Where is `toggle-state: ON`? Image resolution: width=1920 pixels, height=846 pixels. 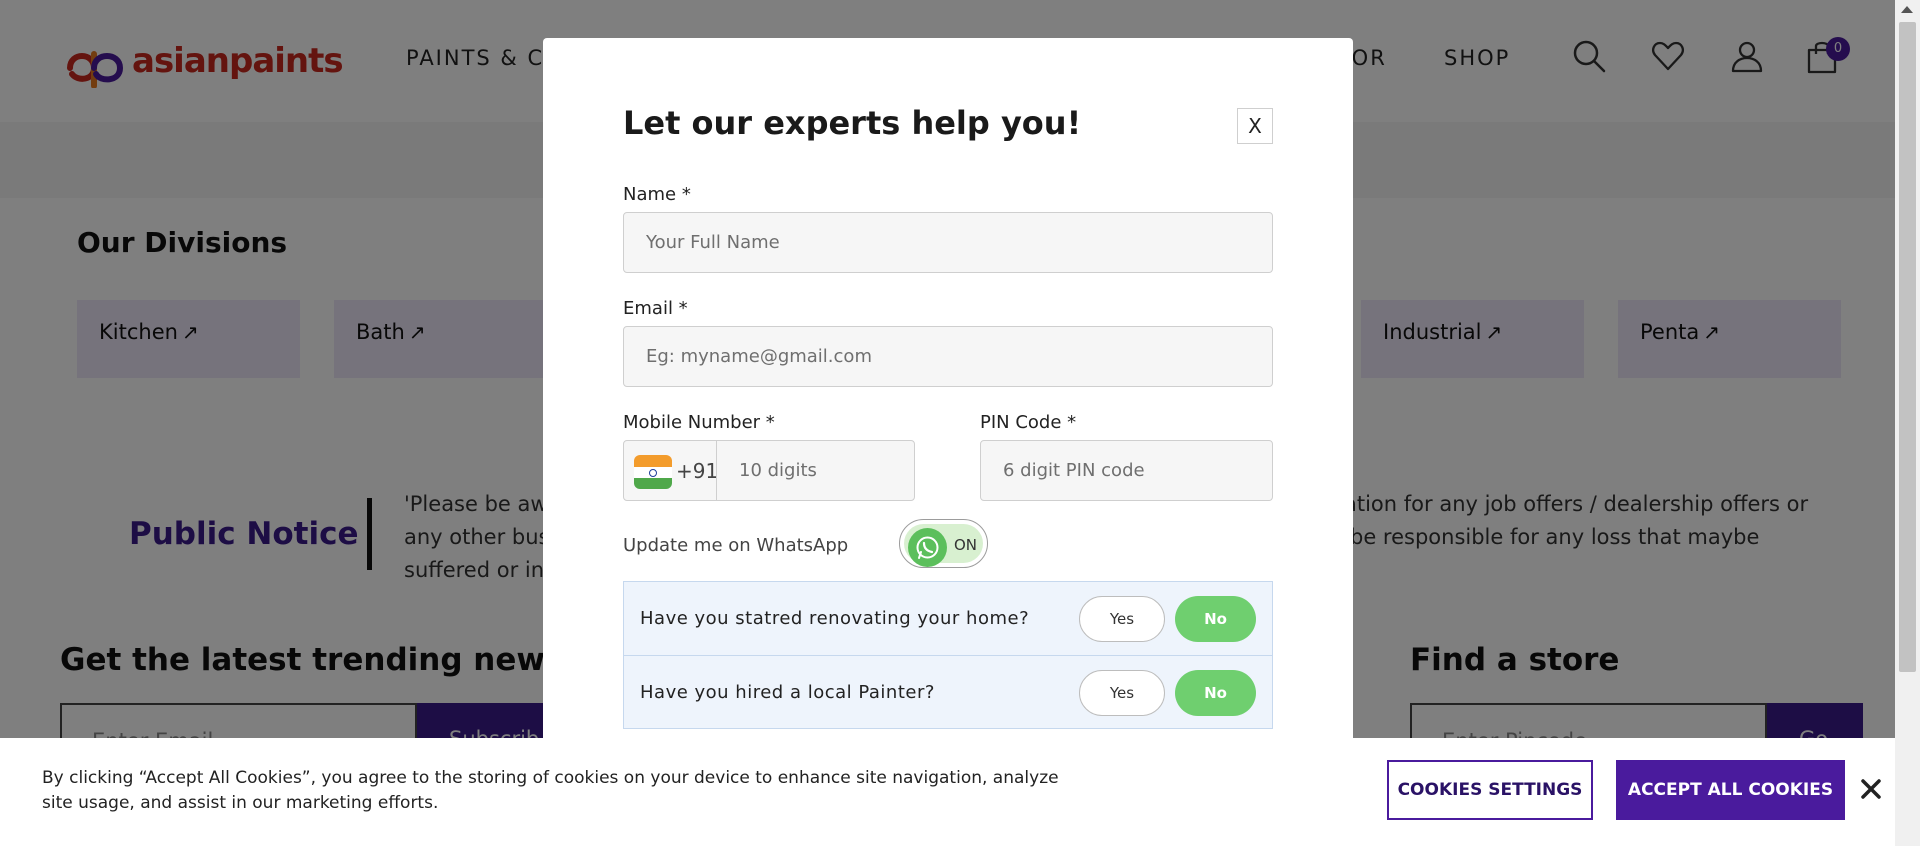
toggle-state: ON is located at coordinates (966, 545).